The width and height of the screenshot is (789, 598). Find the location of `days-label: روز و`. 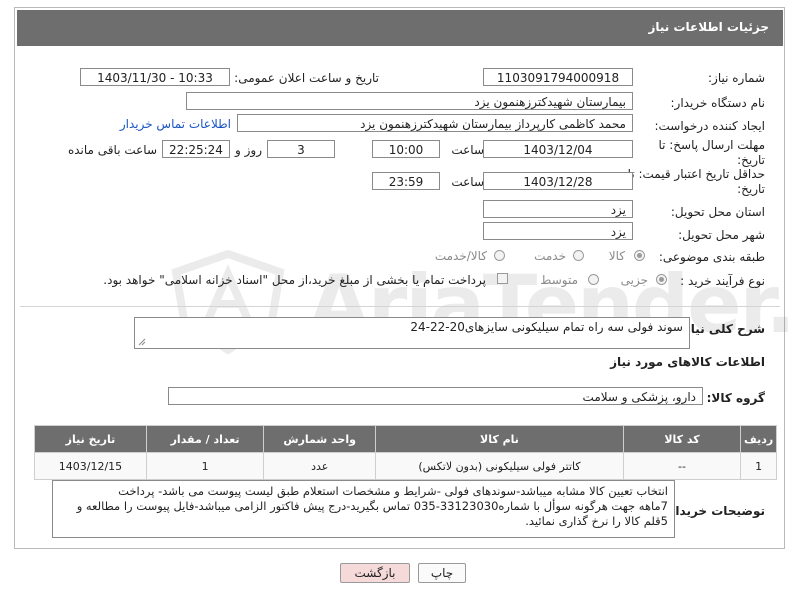

days-label: روز و is located at coordinates (248, 150).